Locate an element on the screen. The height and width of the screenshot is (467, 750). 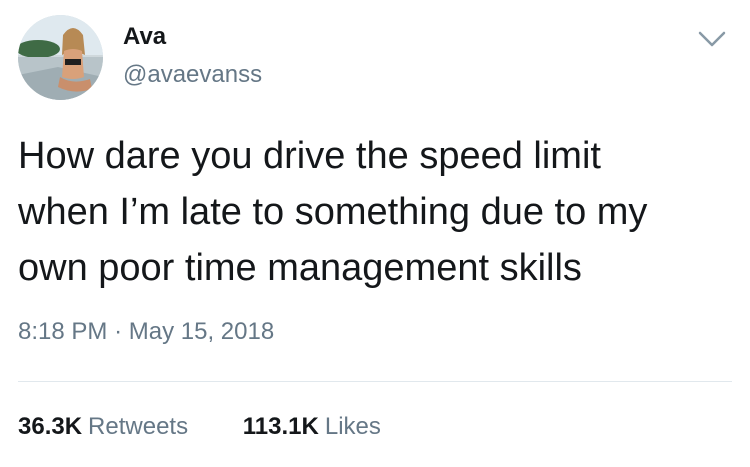
retweets-stat: 36.3K Retweets is located at coordinates (103, 427).